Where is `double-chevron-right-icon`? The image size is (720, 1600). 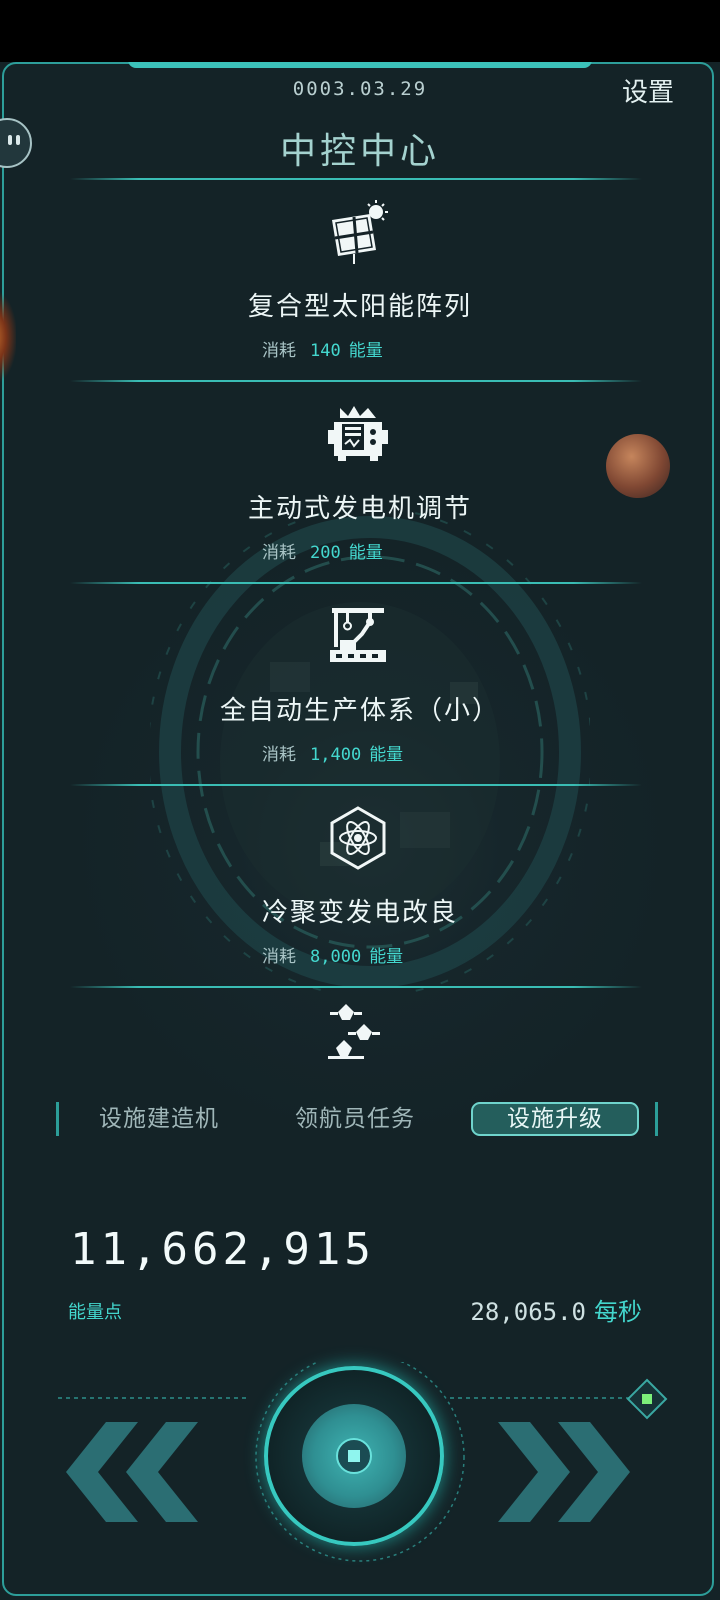 double-chevron-right-icon is located at coordinates (568, 1472).